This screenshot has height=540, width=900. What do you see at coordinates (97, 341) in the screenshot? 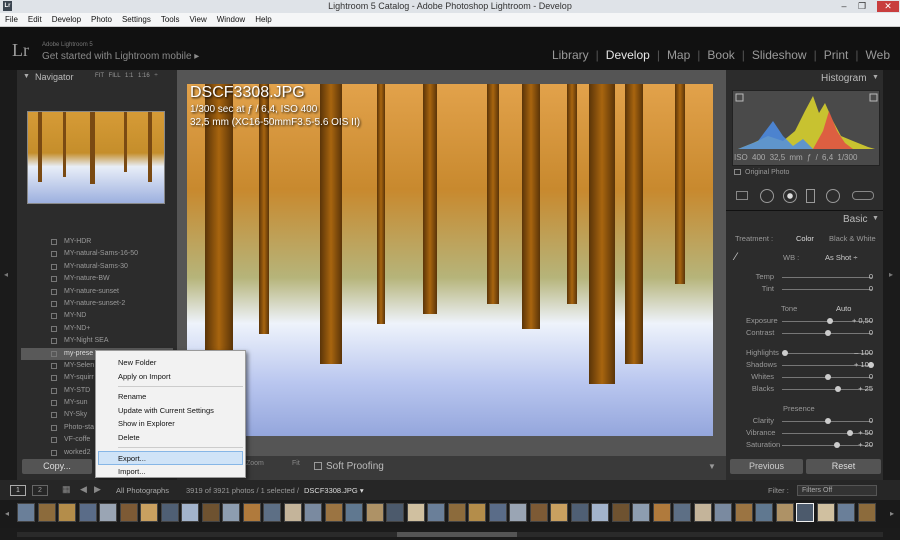
I see `preset-item: MY-Night SEA` at bounding box center [97, 341].